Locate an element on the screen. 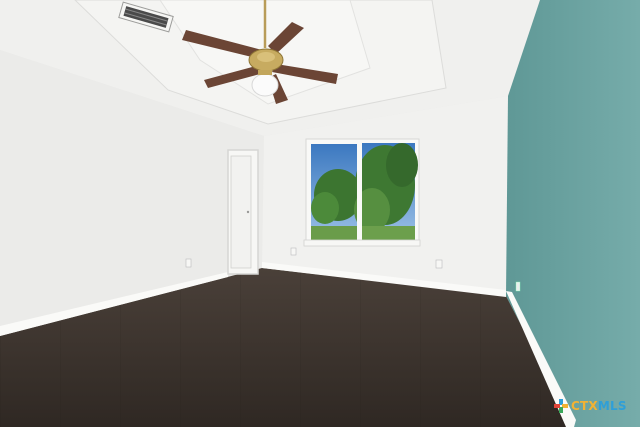 The height and width of the screenshot is (427, 640). watermark-text-mls: MLS is located at coordinates (612, 406).